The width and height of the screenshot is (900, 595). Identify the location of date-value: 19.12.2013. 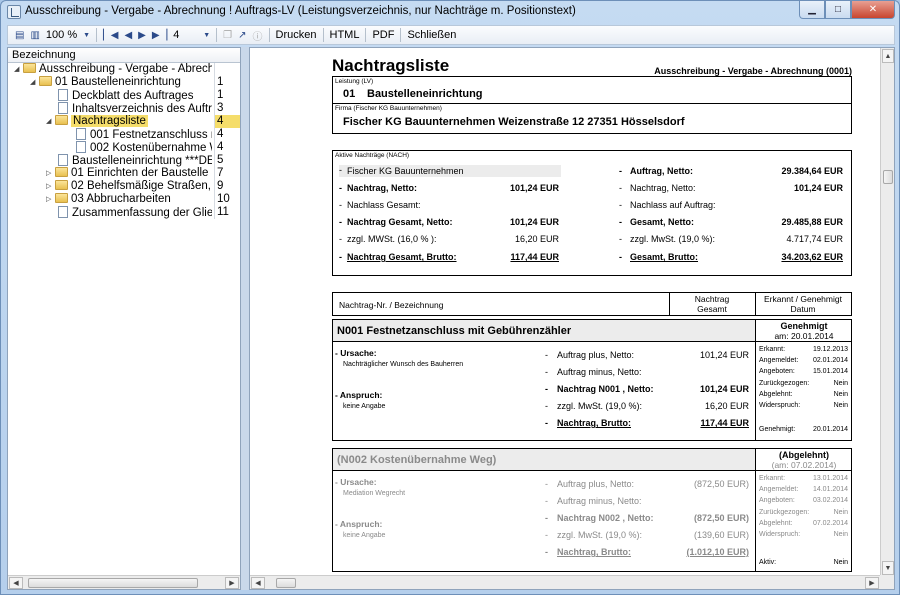
(830, 349).